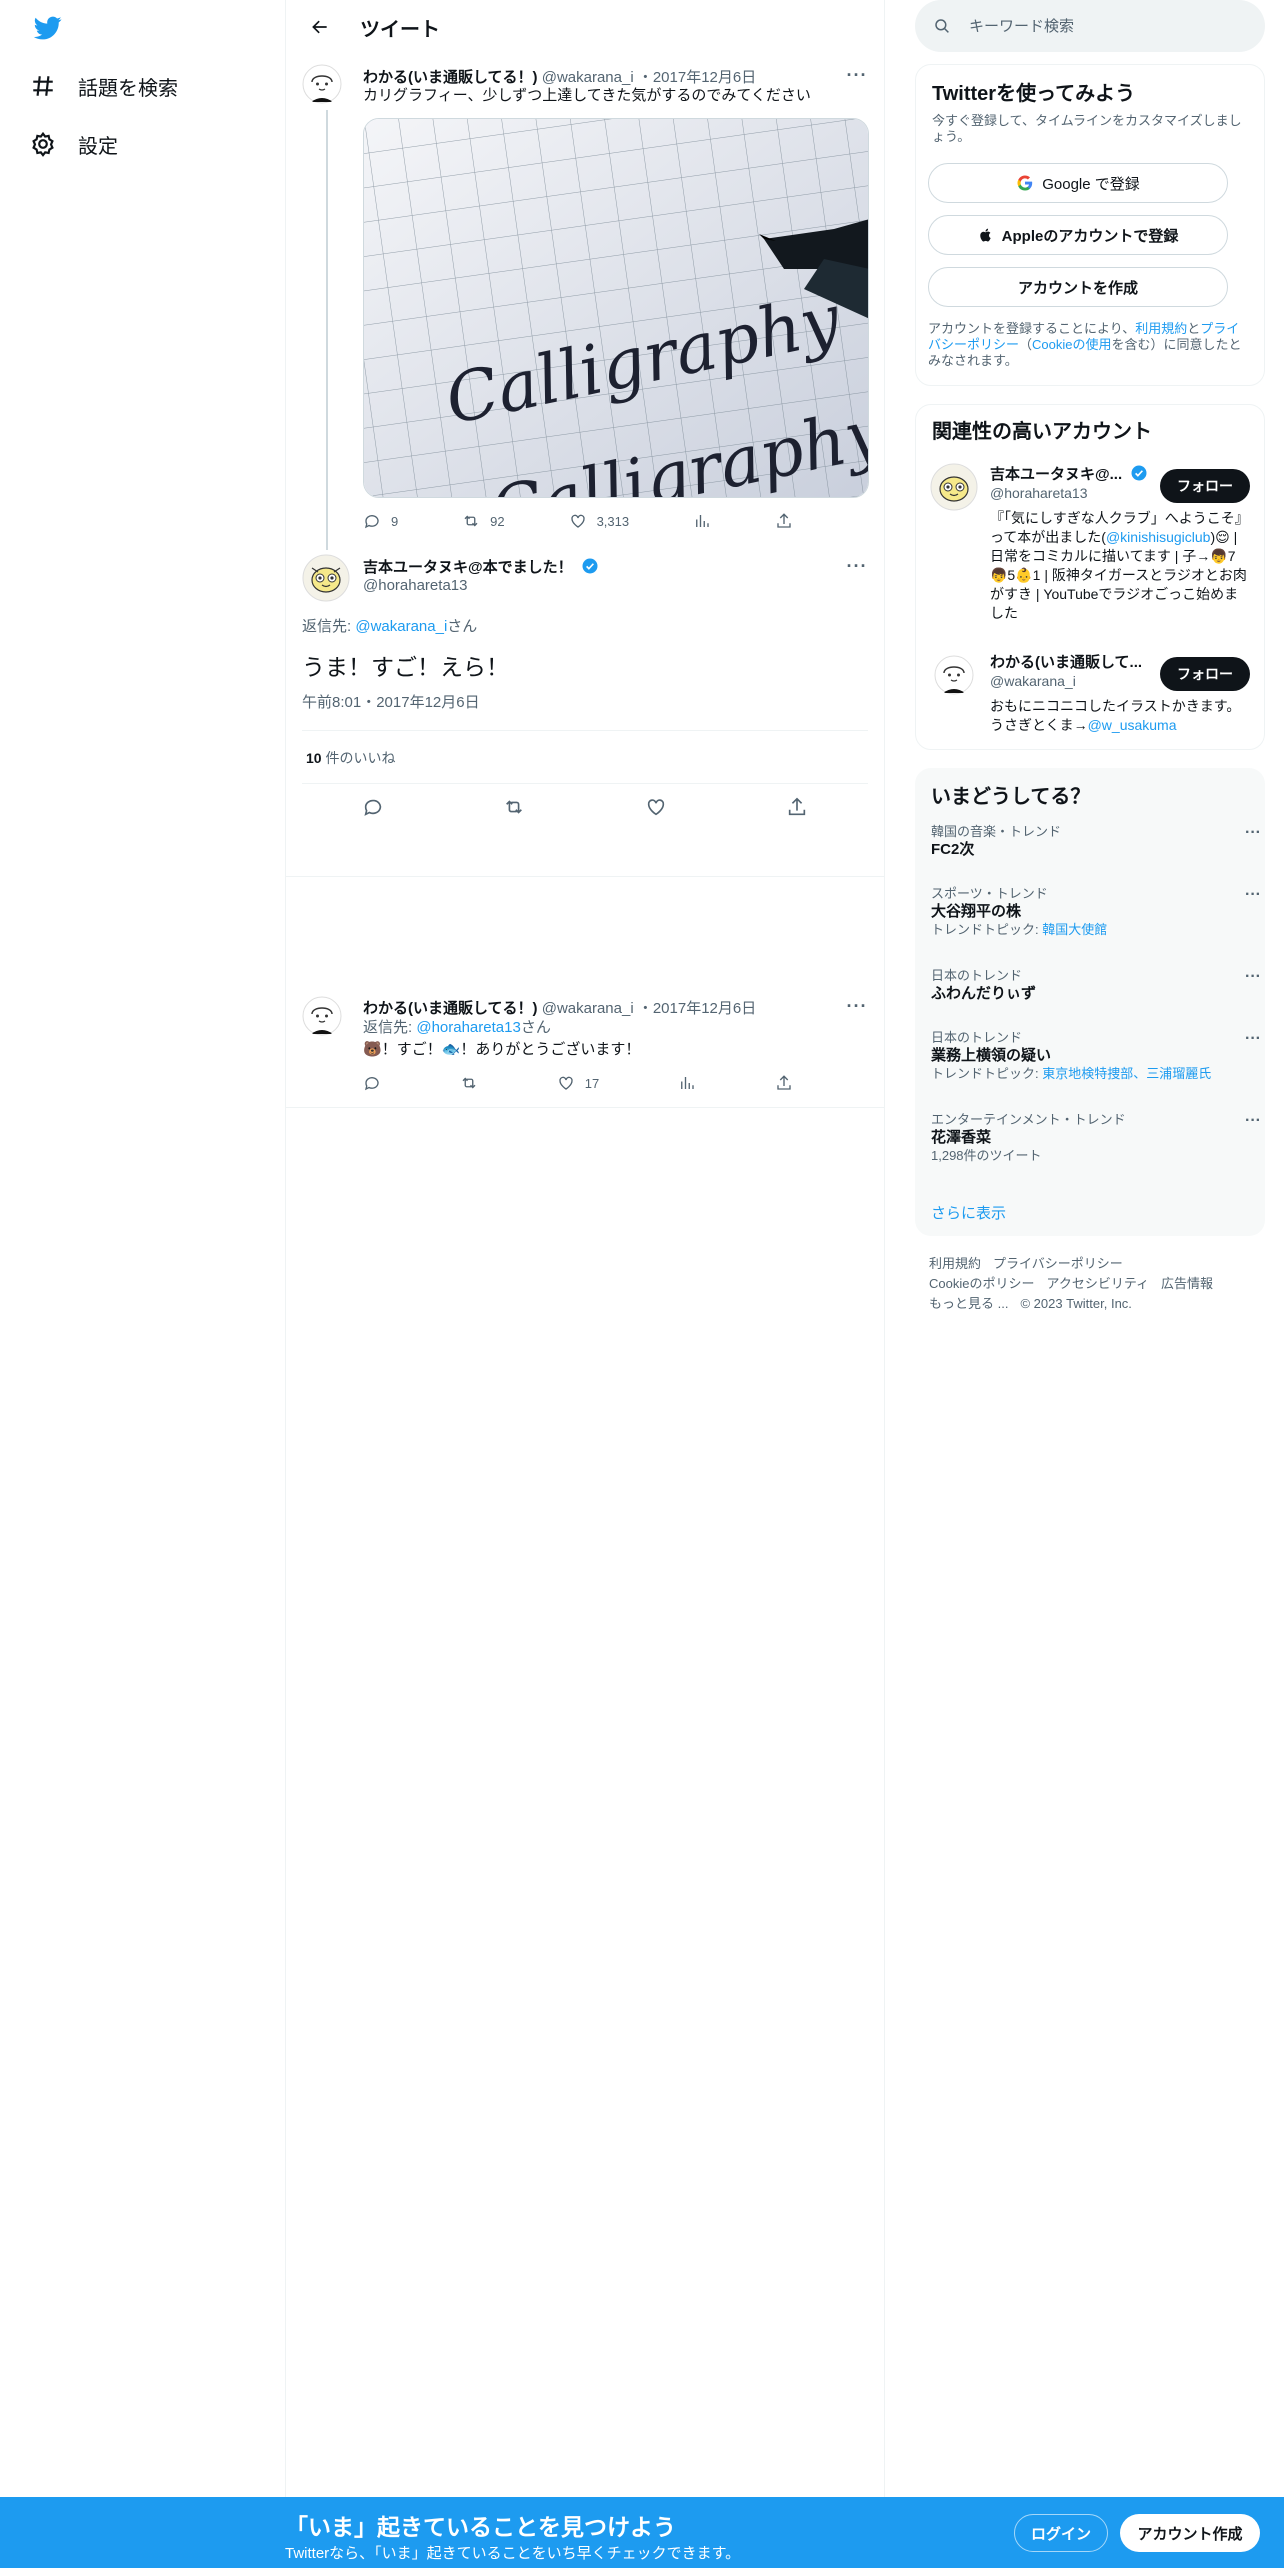  Describe the element at coordinates (1071, 344) in the screenshot. I see `cookie-link: Cookieの使用` at that location.